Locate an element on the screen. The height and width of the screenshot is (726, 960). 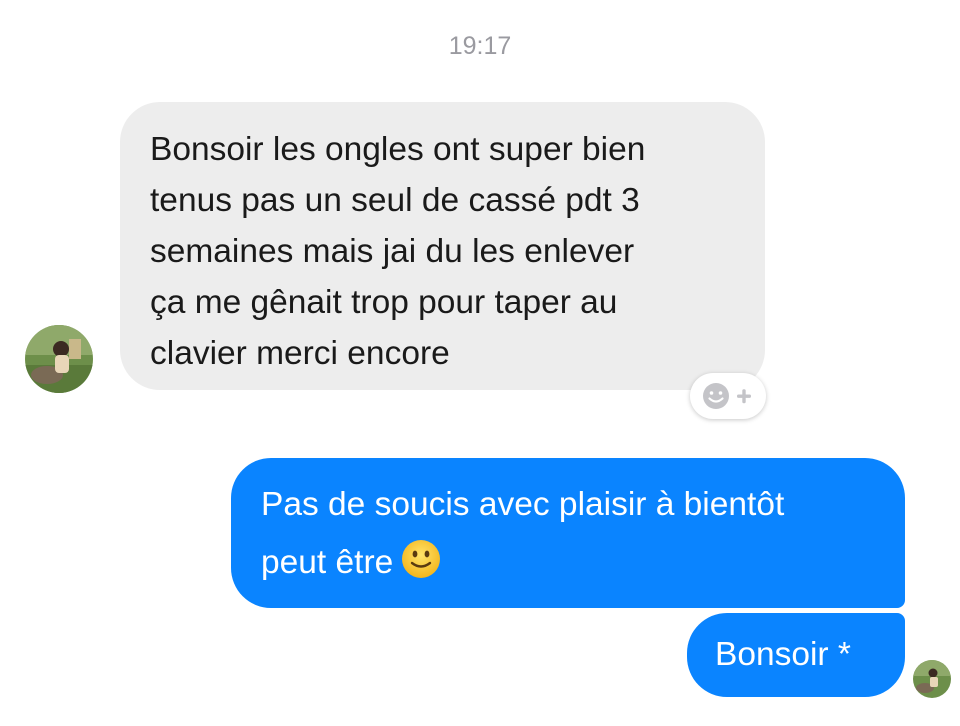
add-reaction-button is located at coordinates (728, 396).